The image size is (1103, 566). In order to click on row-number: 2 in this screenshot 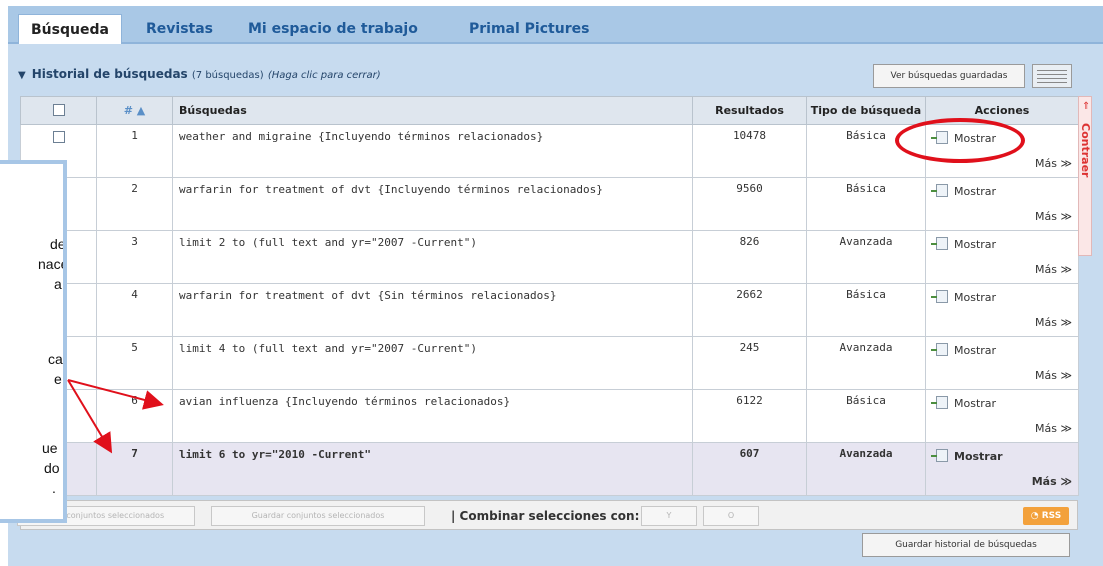, I will do `click(134, 204)`.